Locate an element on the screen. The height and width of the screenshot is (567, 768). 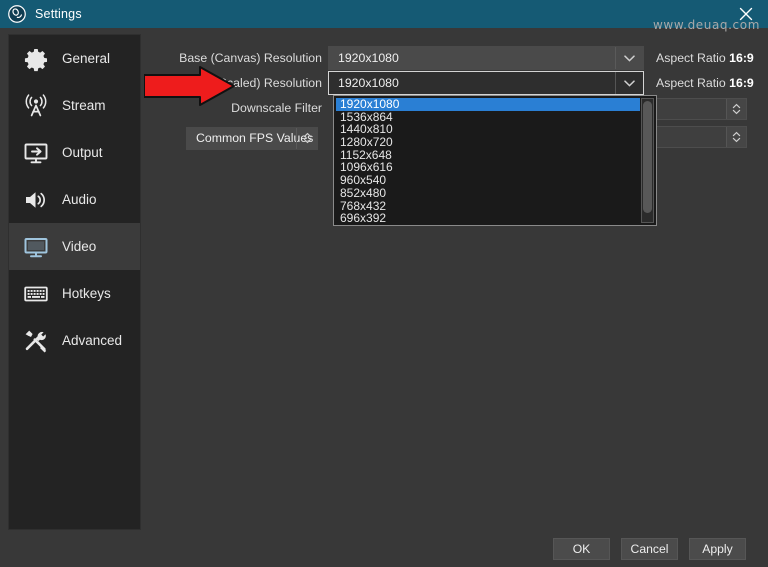
monitor-icon is located at coordinates (36, 247).